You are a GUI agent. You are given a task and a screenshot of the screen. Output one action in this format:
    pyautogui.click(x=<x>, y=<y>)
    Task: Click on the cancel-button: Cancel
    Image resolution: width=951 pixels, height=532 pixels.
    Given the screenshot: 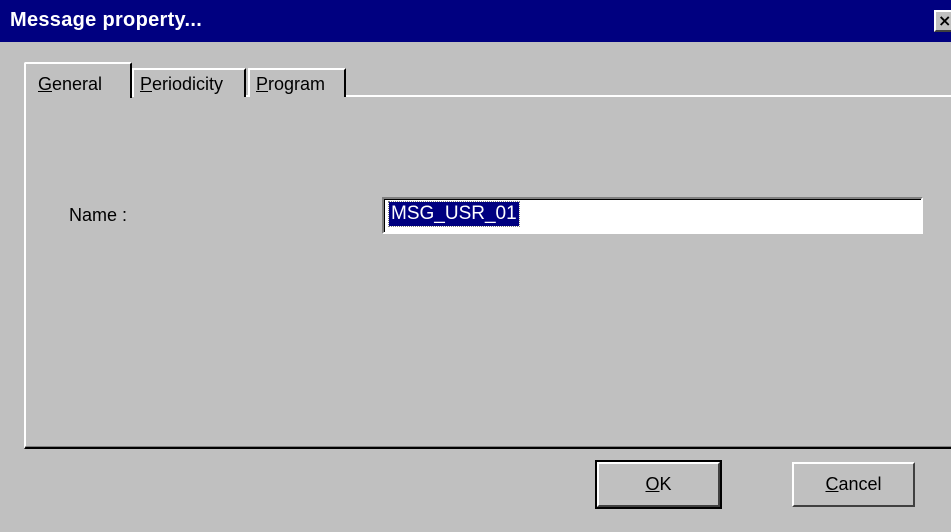 What is the action you would take?
    pyautogui.click(x=853, y=484)
    